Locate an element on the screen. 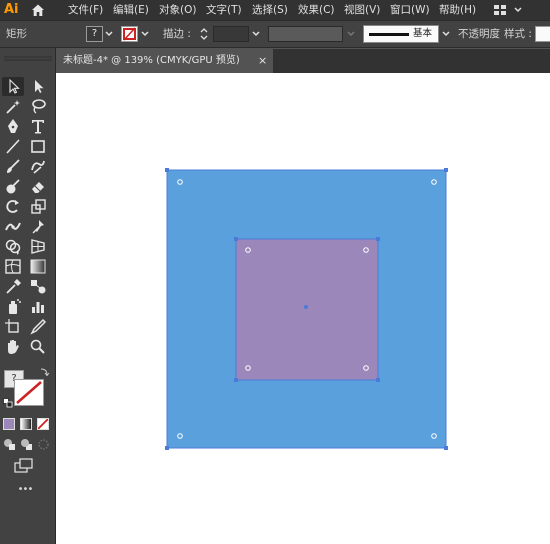 Image resolution: width=550 pixels, height=544 pixels. style-label: 样式 : is located at coordinates (518, 34).